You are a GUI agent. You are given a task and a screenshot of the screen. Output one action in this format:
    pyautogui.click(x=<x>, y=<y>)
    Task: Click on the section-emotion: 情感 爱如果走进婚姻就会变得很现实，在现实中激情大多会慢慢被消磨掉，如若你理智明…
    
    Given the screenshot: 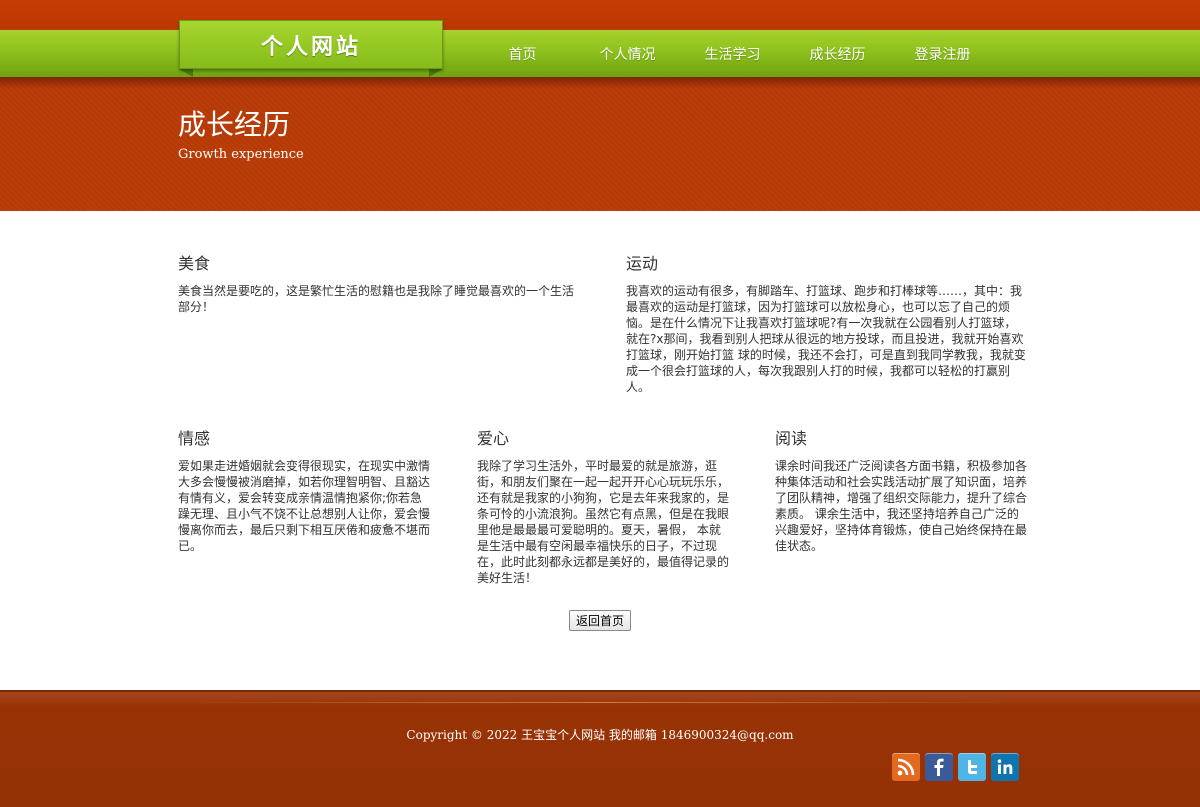 What is the action you would take?
    pyautogui.click(x=304, y=491)
    